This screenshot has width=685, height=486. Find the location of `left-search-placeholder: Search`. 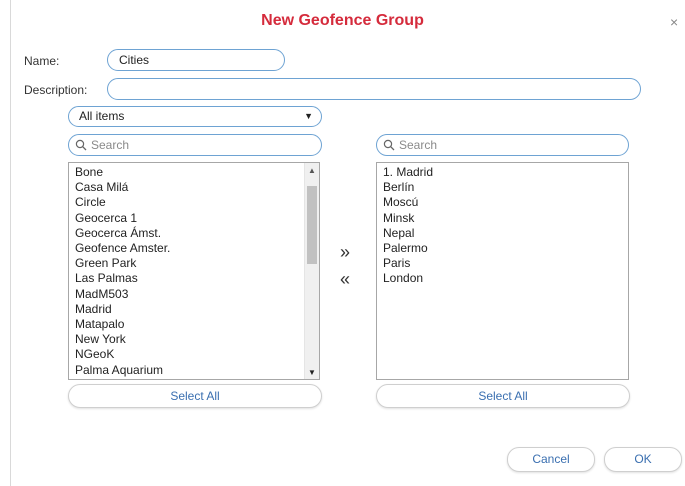

left-search-placeholder: Search is located at coordinates (110, 145).